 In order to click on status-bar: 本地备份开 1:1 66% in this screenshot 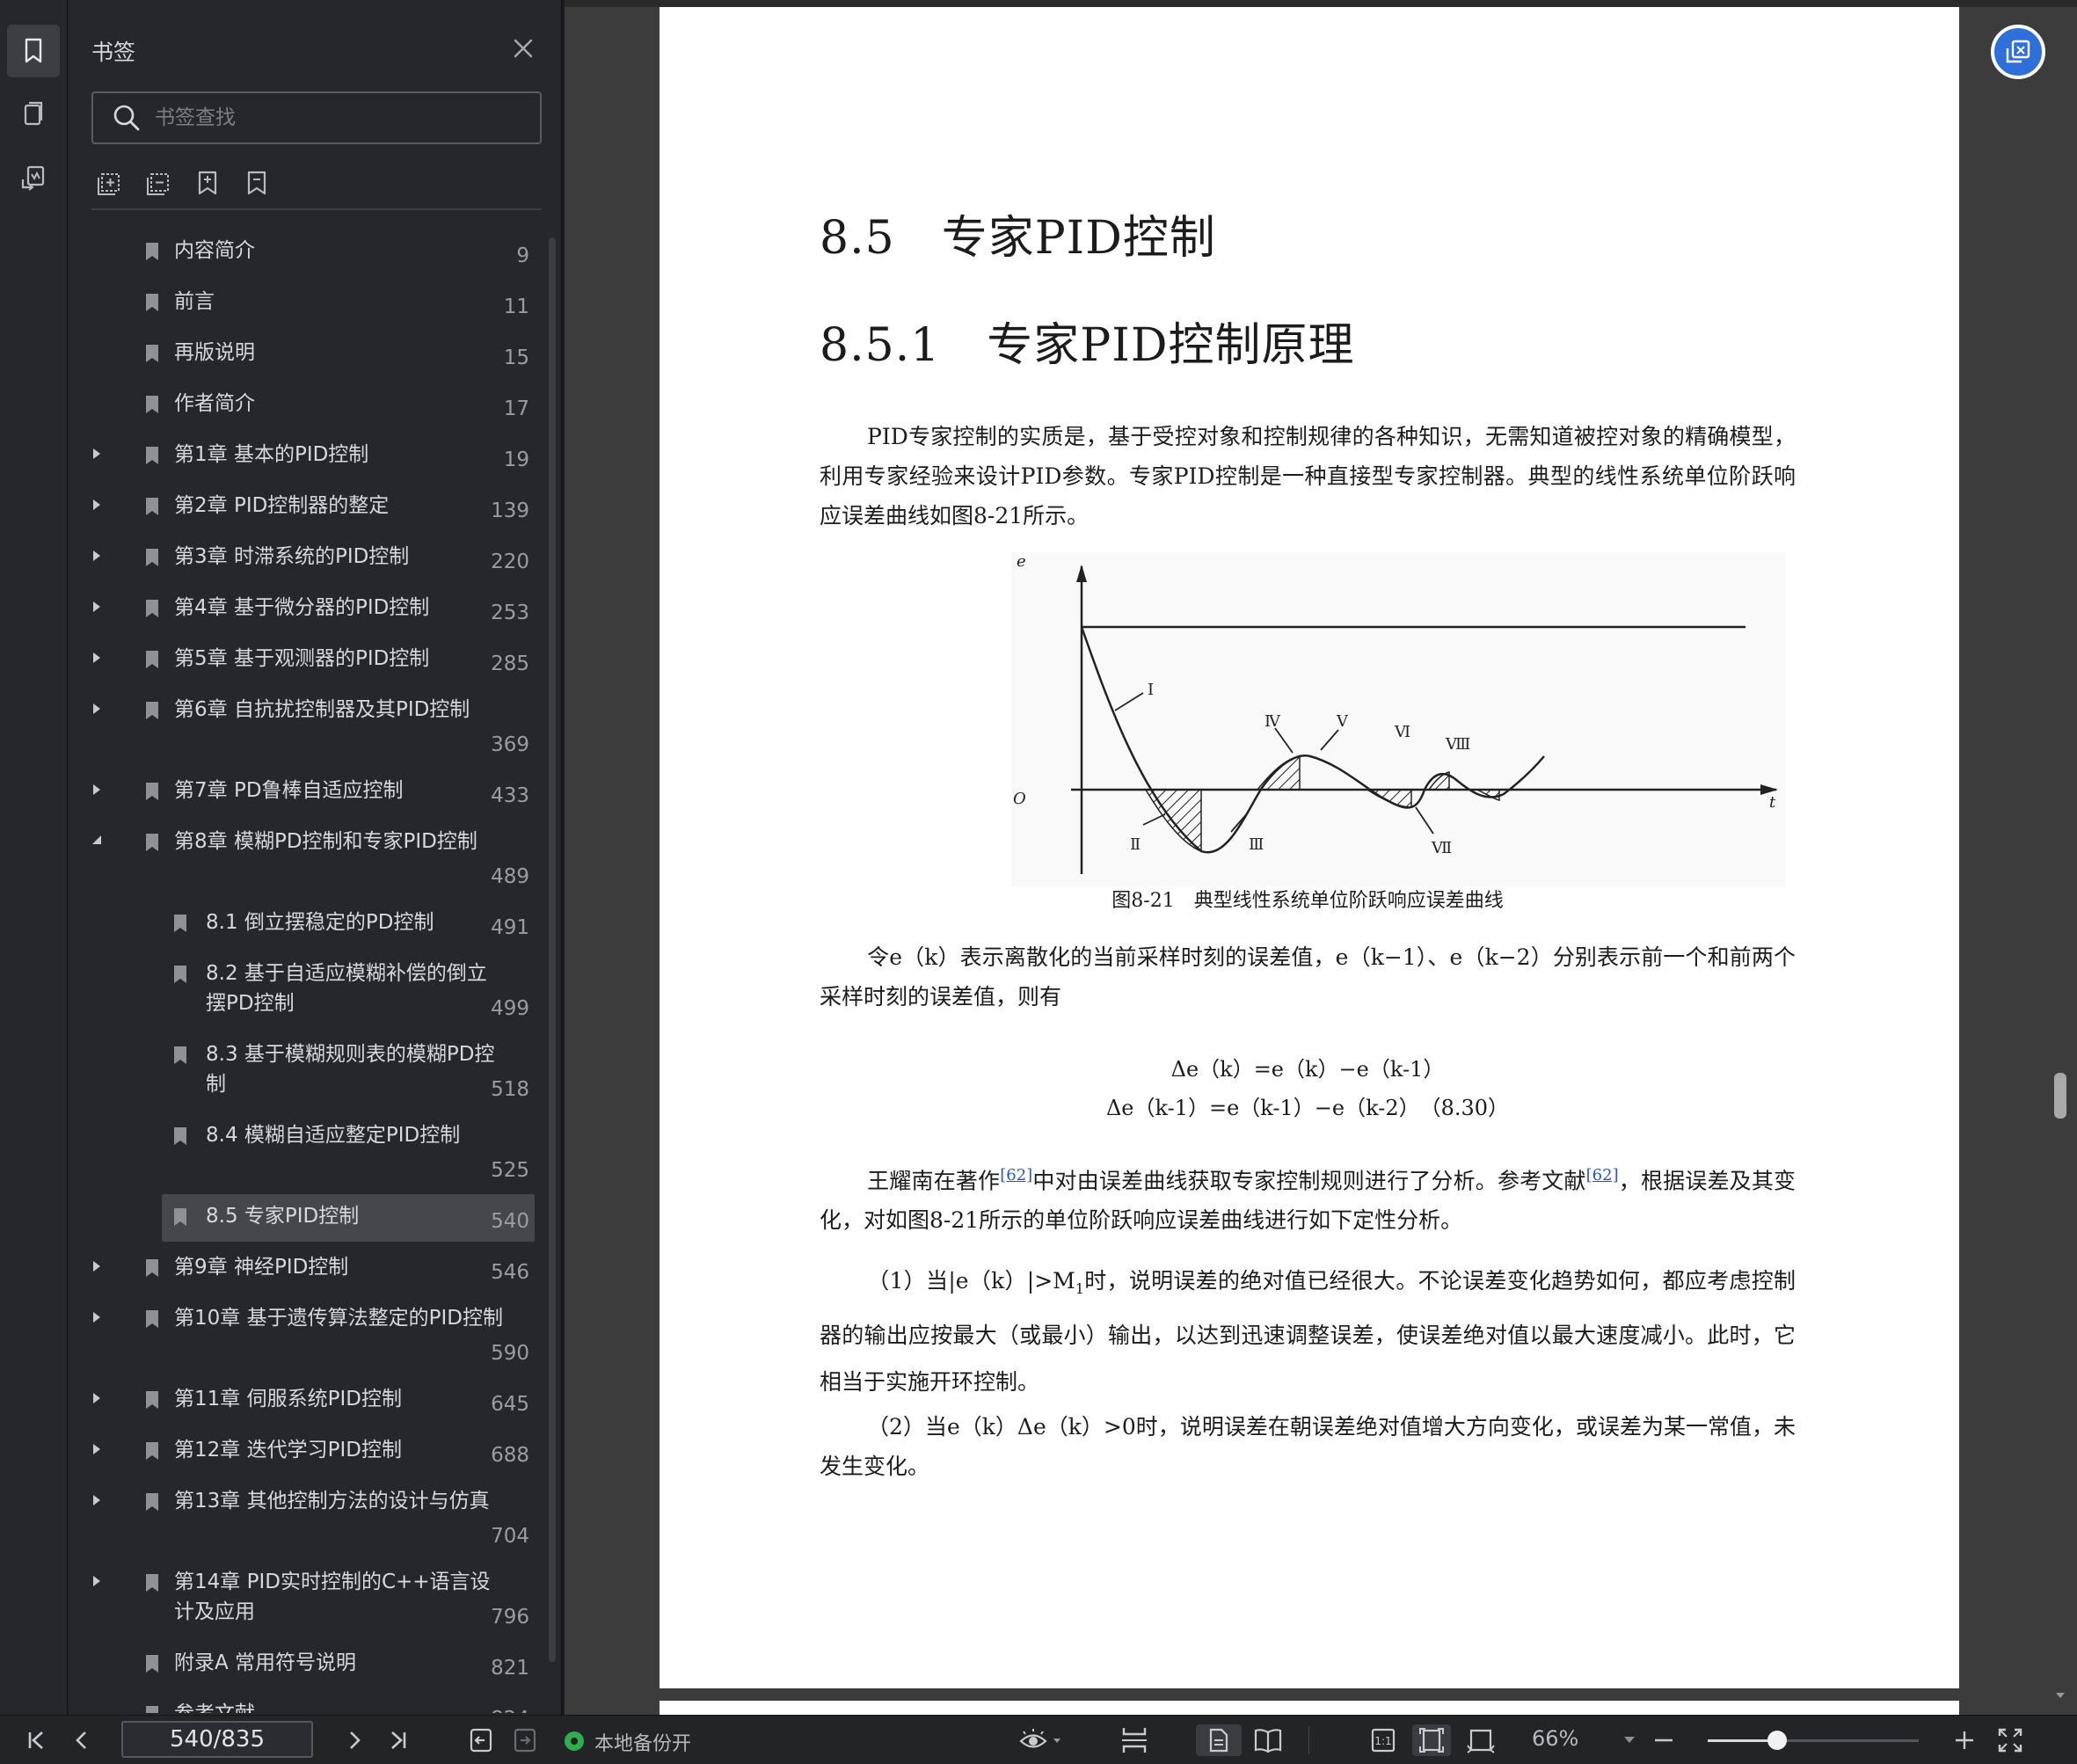, I will do `click(1038, 1739)`.